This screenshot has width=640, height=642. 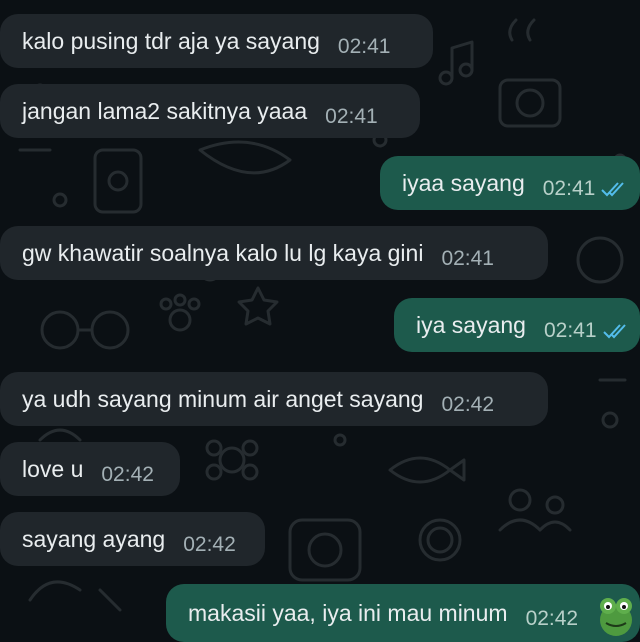 I want to click on message-bubble-outgoing: makasii yaa, iya ini mau minum 02:42, so click(x=403, y=613).